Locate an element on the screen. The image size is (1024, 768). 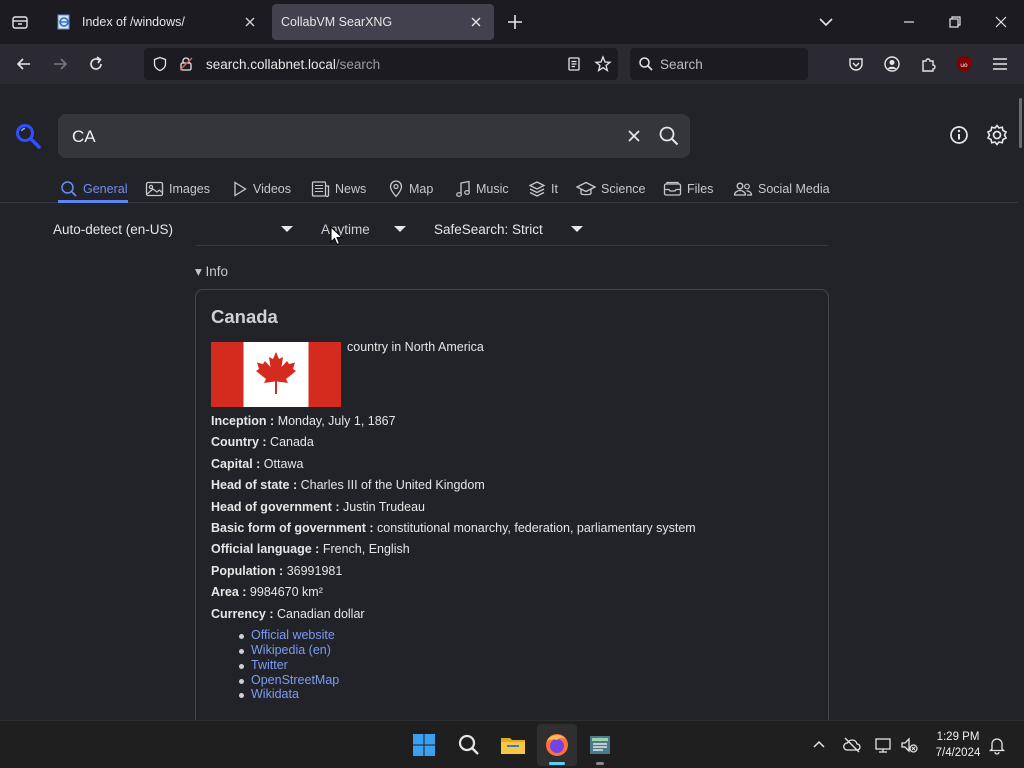
search-placeholder: Search is located at coordinates (681, 64).